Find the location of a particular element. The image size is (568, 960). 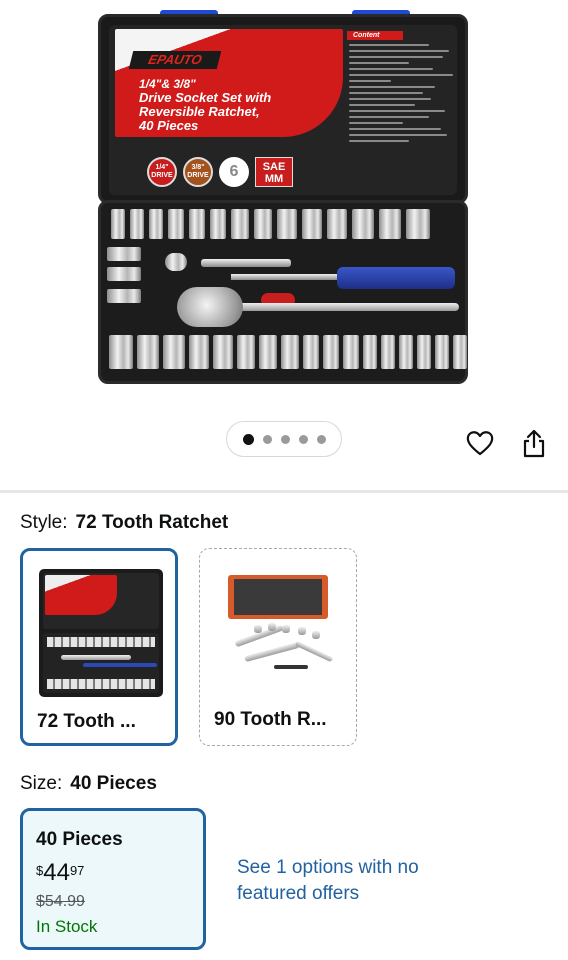

ratchet-head is located at coordinates (210, 307).